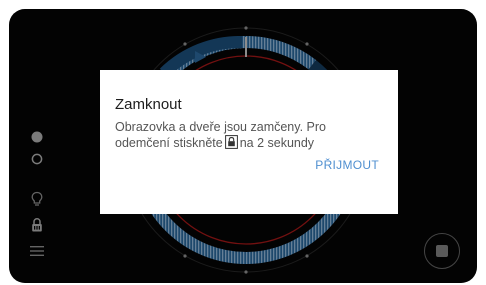 The height and width of the screenshot is (285, 486). Describe the element at coordinates (277, 143) in the screenshot. I see `dialog-message-part2: na 2 sekundy` at that location.